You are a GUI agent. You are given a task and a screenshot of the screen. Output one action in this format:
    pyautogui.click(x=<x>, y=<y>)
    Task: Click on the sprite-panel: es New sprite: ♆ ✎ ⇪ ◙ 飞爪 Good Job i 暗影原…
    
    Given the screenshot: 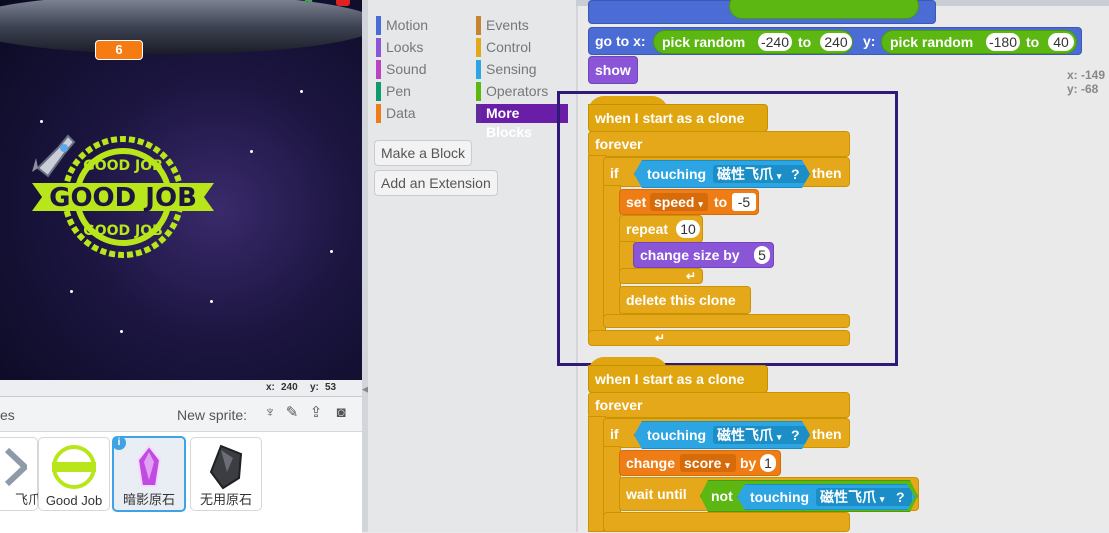 What is the action you would take?
    pyautogui.click(x=181, y=464)
    